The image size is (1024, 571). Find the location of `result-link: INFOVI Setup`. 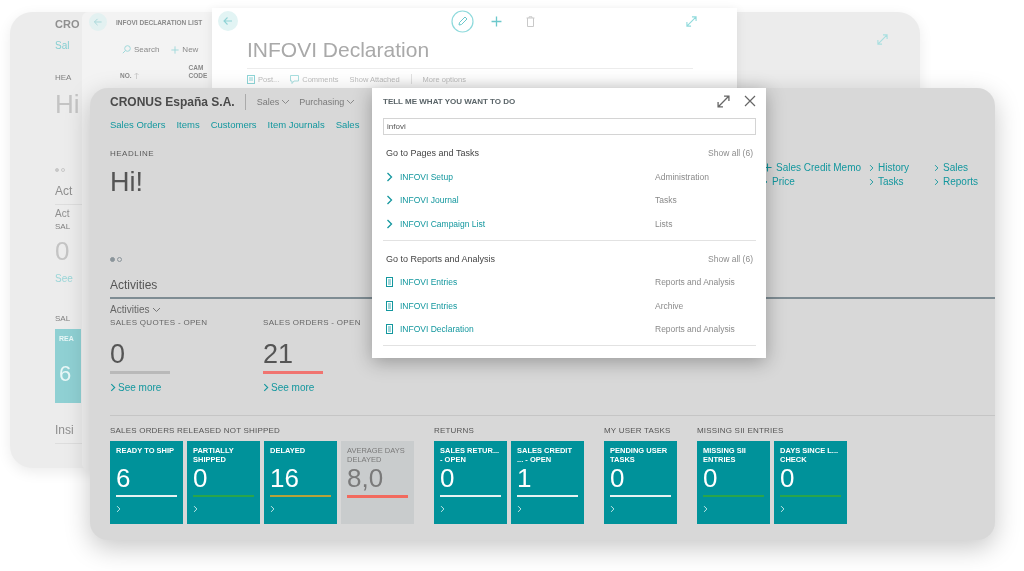

result-link: INFOVI Setup is located at coordinates (527, 176).